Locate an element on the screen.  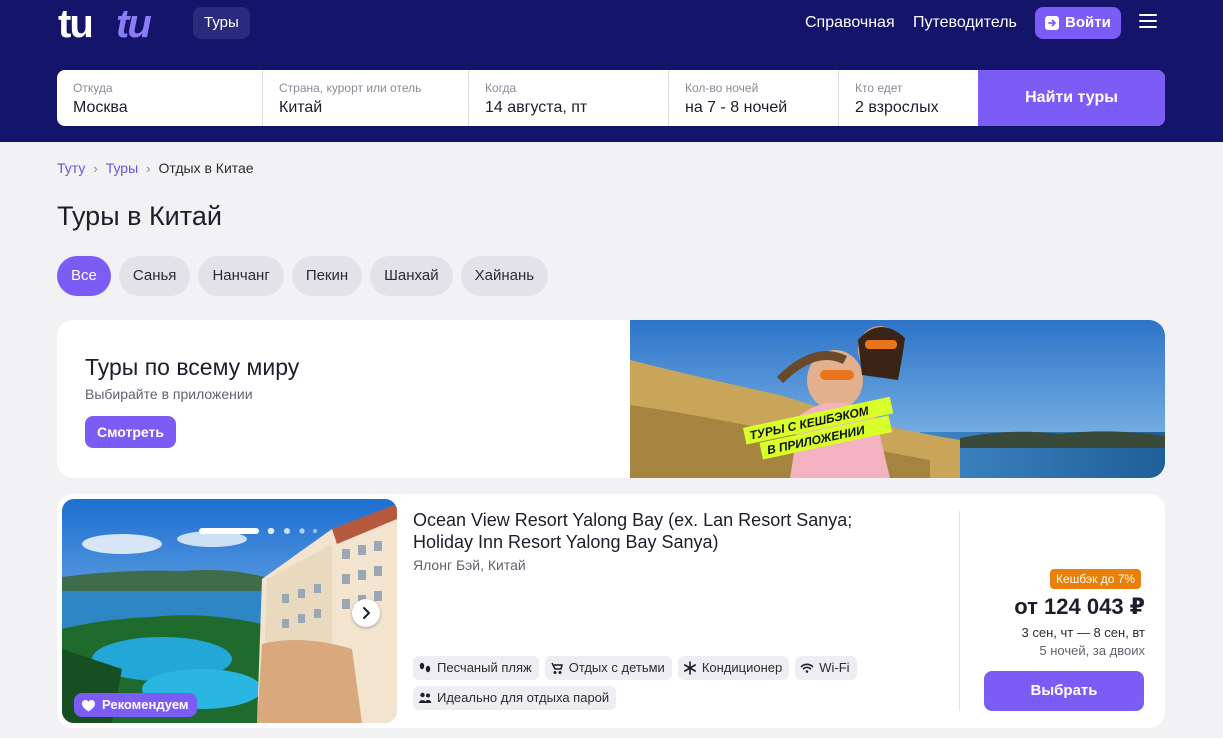
page-title: Туры в Китай is located at coordinates (139, 216).